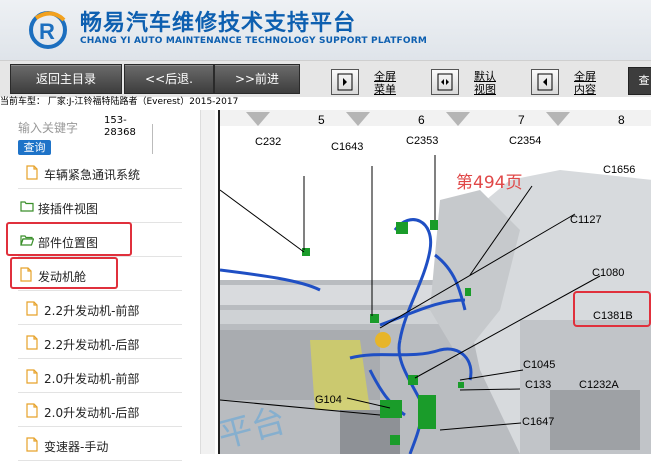  I want to click on tree-item: 部件位置图, so click(100, 239).